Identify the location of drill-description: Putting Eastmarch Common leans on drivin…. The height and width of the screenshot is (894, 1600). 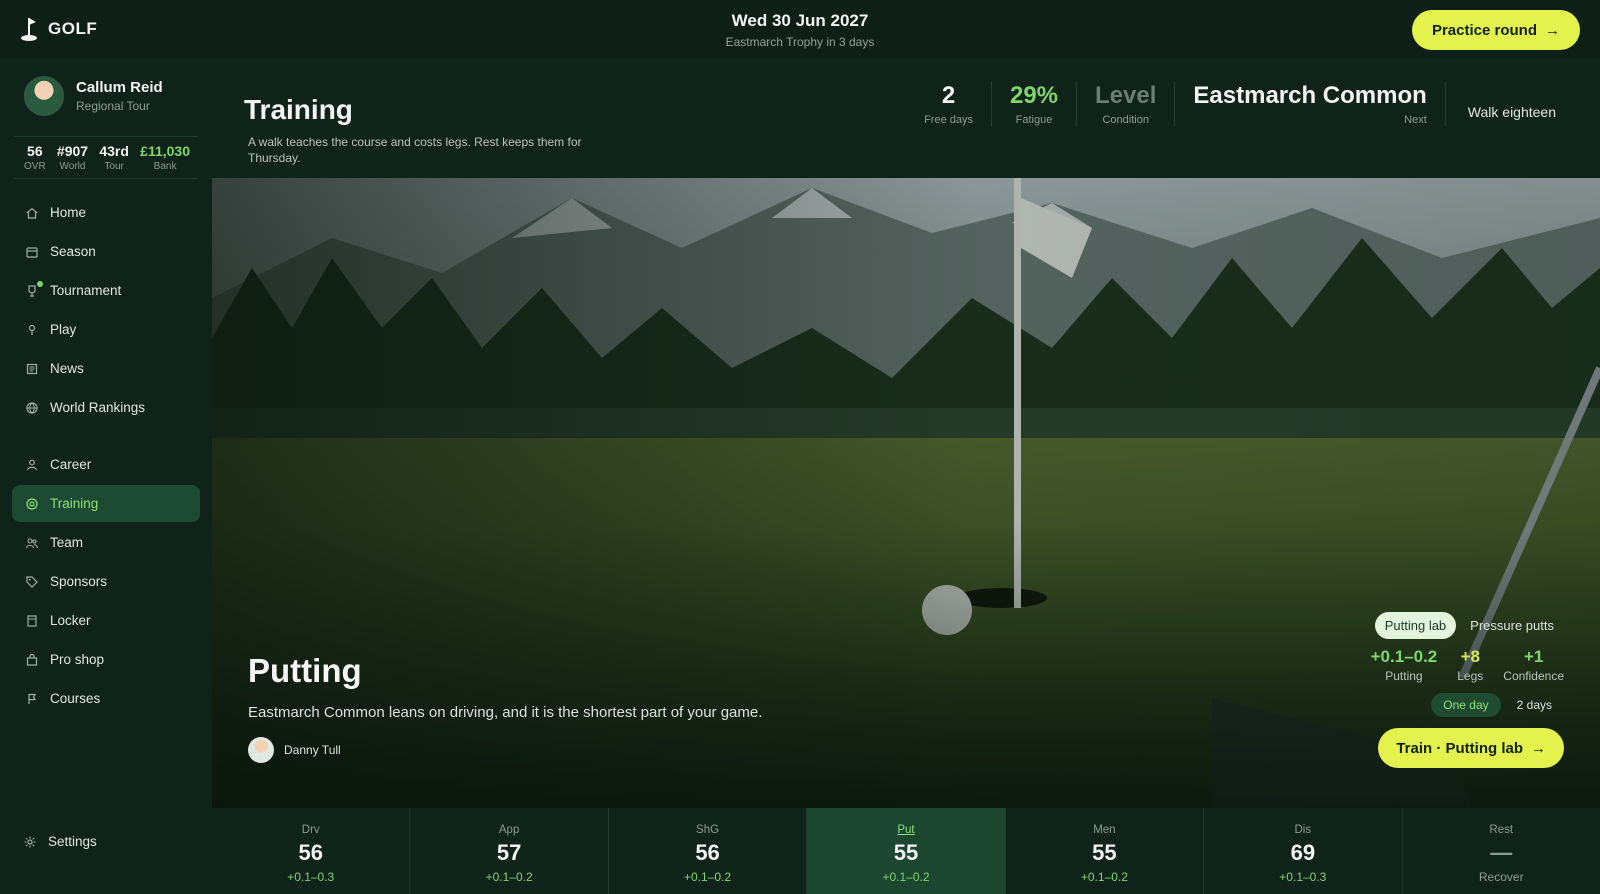
(508, 707).